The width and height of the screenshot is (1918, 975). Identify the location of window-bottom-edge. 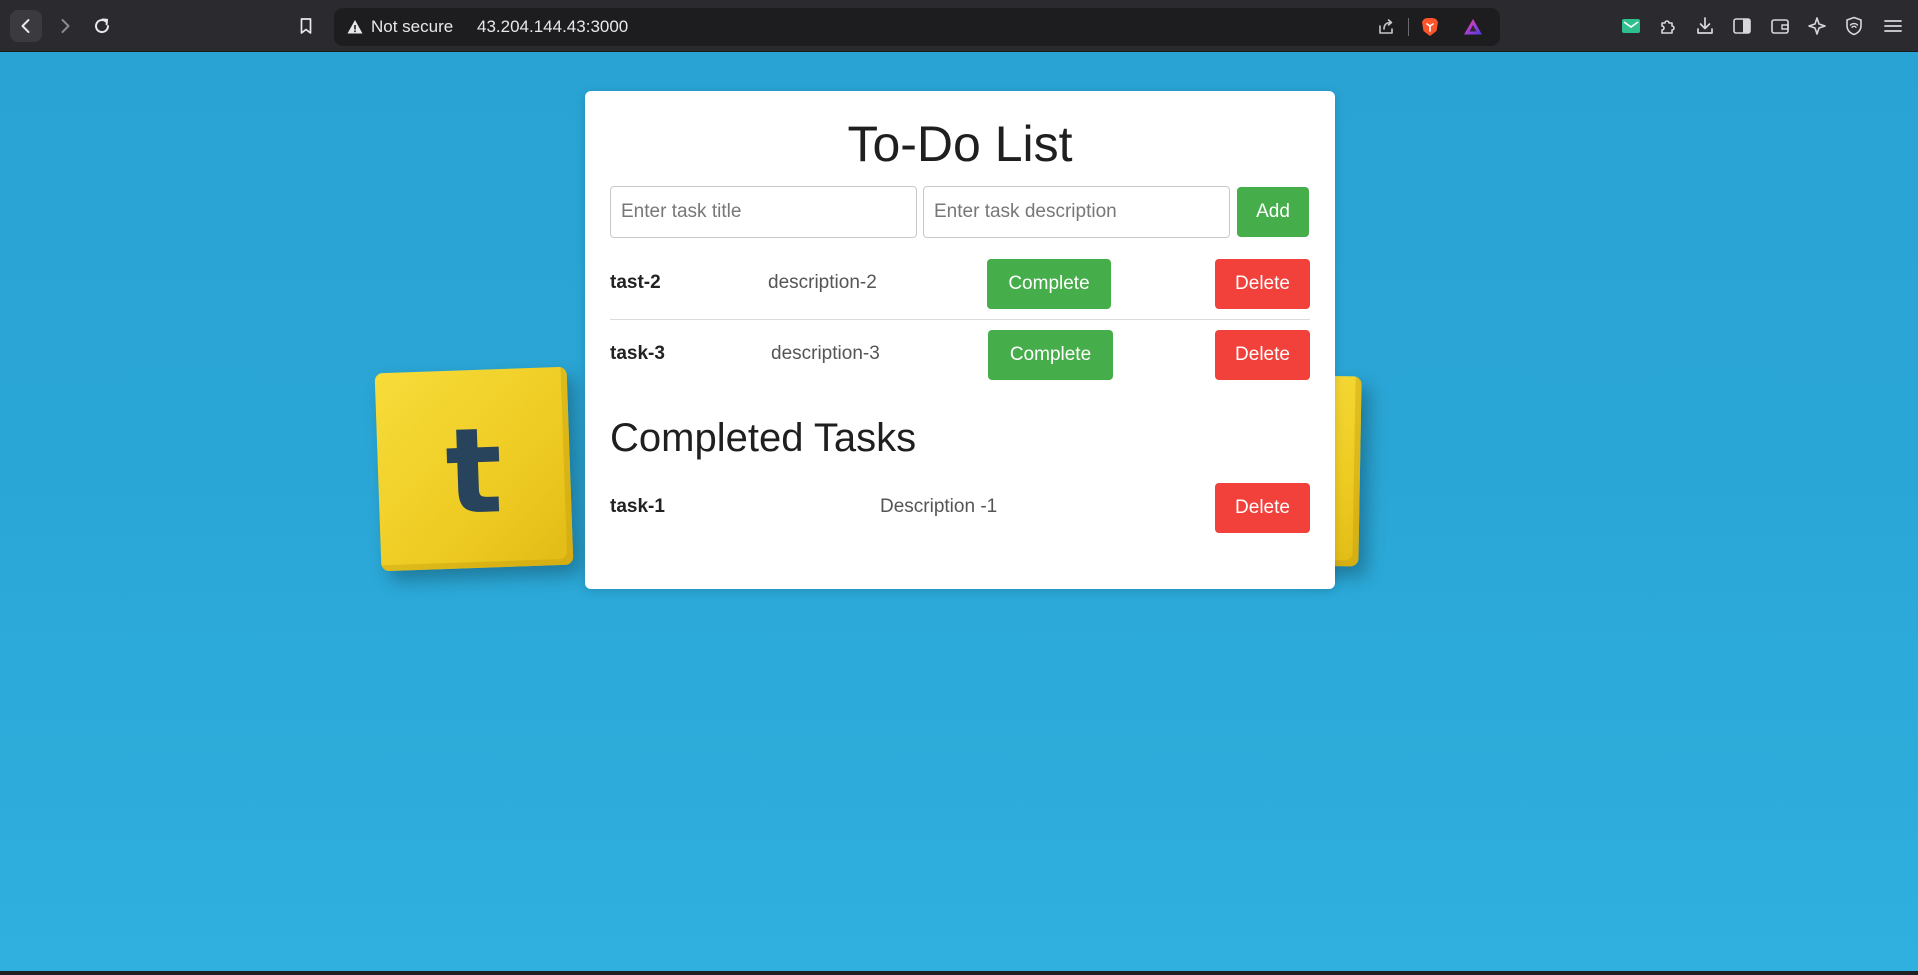
(959, 973).